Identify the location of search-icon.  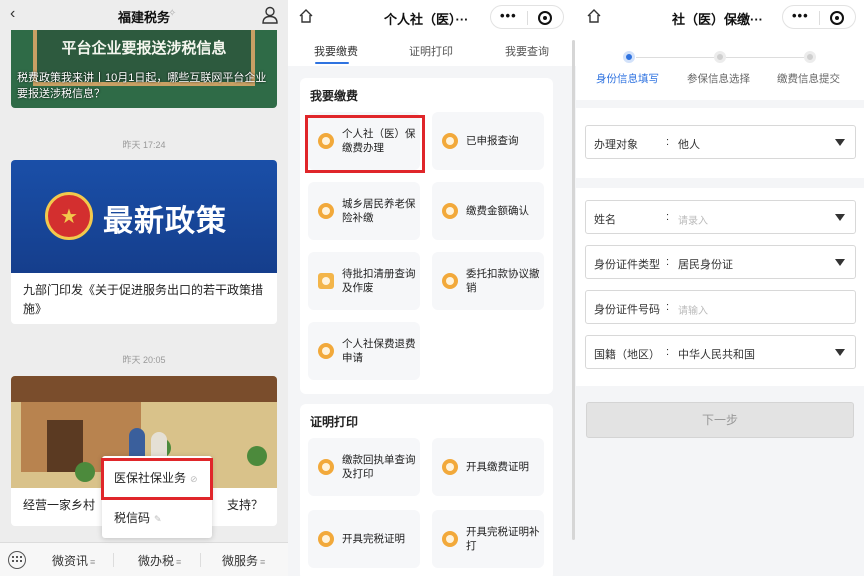
(326, 467).